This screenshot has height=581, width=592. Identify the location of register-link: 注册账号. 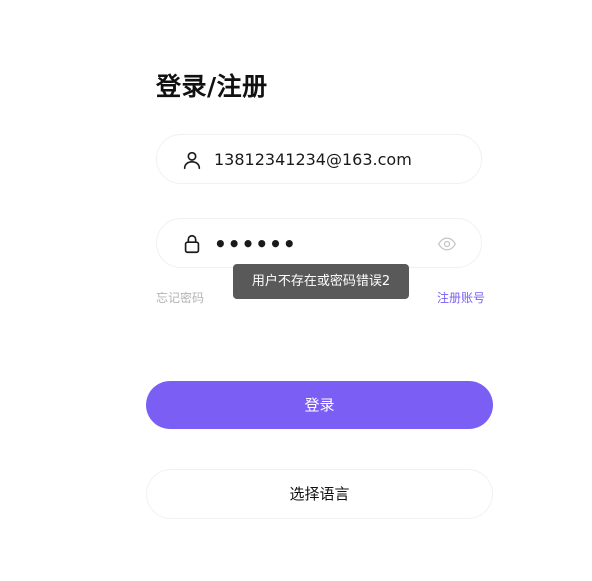
(461, 298).